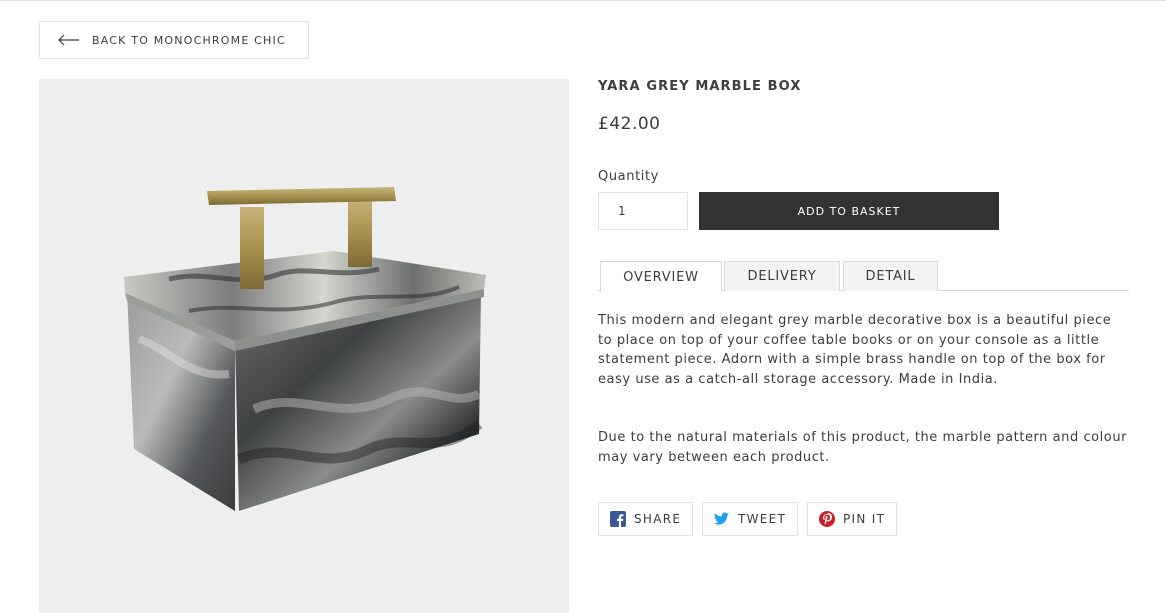 The width and height of the screenshot is (1166, 613). What do you see at coordinates (849, 211) in the screenshot?
I see `add-to-basket-button: ADD TO BASKET` at bounding box center [849, 211].